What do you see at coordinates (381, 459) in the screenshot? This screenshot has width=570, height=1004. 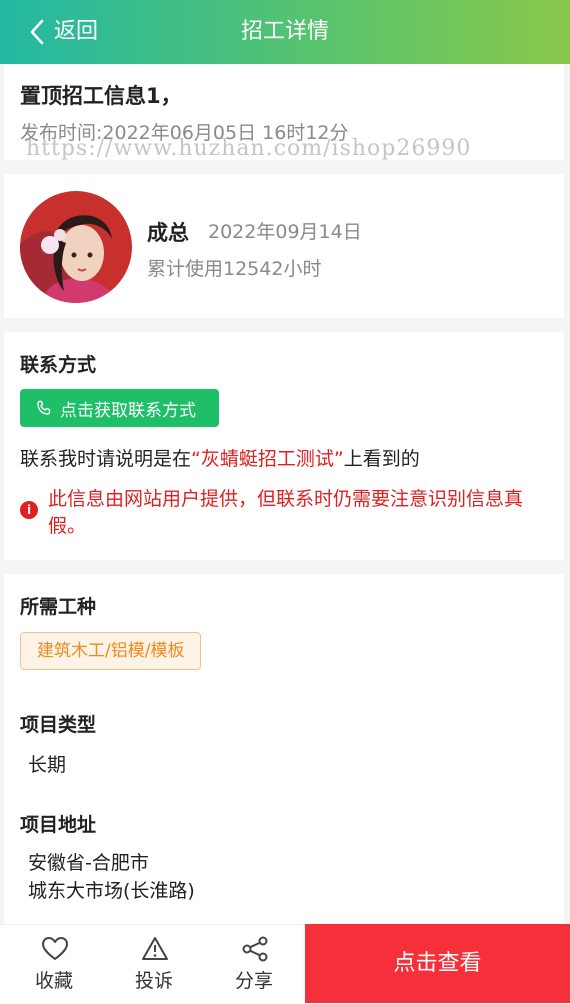 I see `note-suffix: 上看到的` at bounding box center [381, 459].